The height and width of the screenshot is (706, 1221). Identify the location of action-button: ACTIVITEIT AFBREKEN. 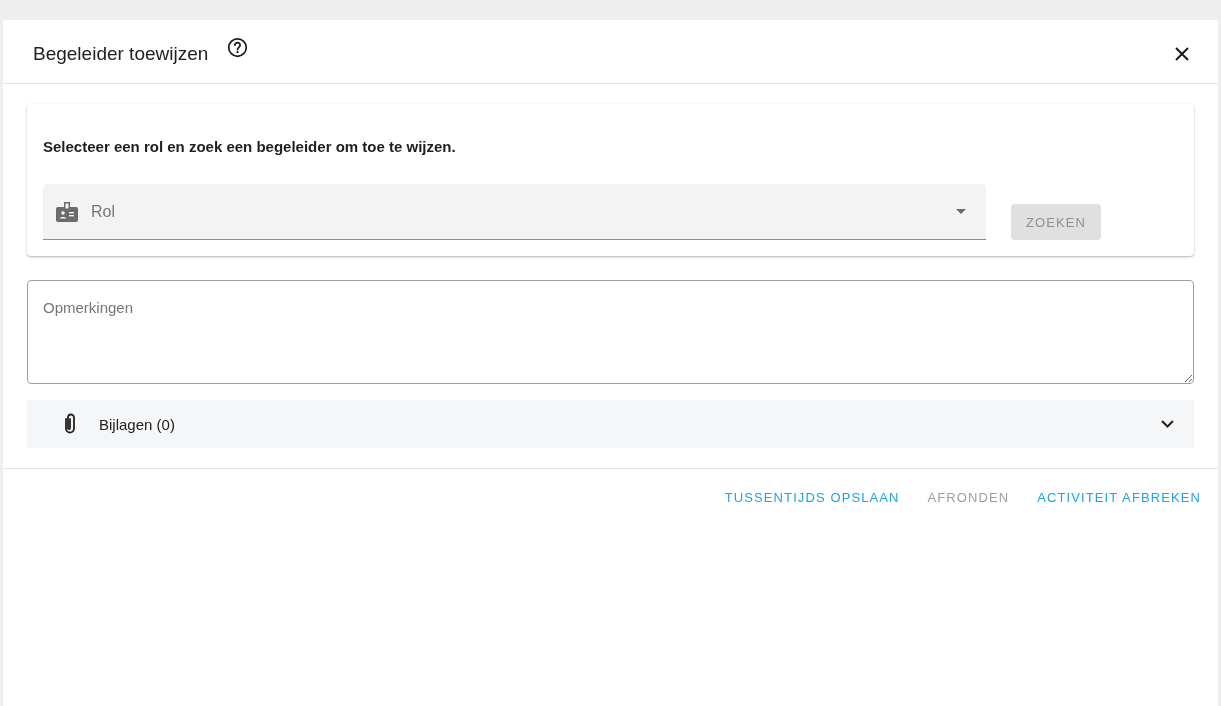
(1119, 497).